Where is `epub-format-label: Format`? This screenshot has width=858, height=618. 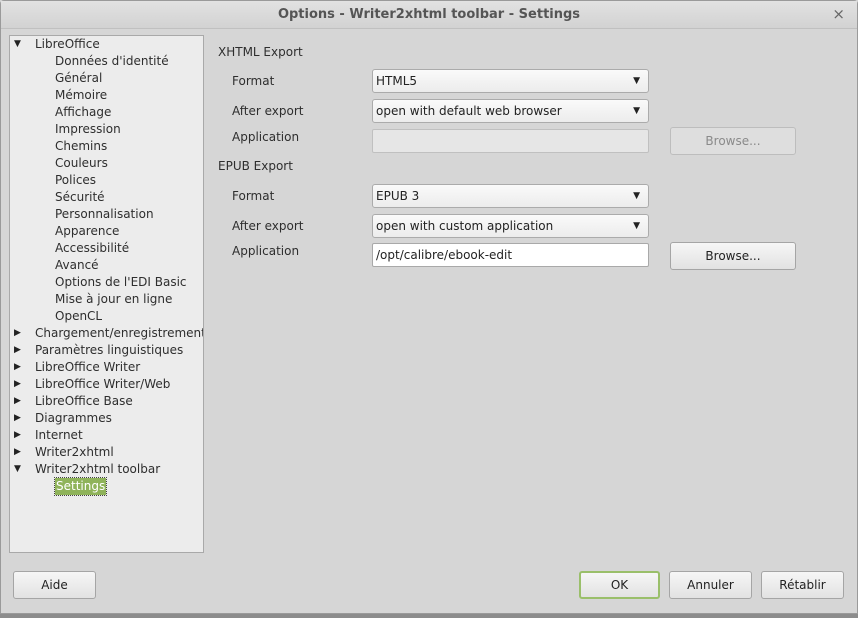
epub-format-label: Format is located at coordinates (253, 196).